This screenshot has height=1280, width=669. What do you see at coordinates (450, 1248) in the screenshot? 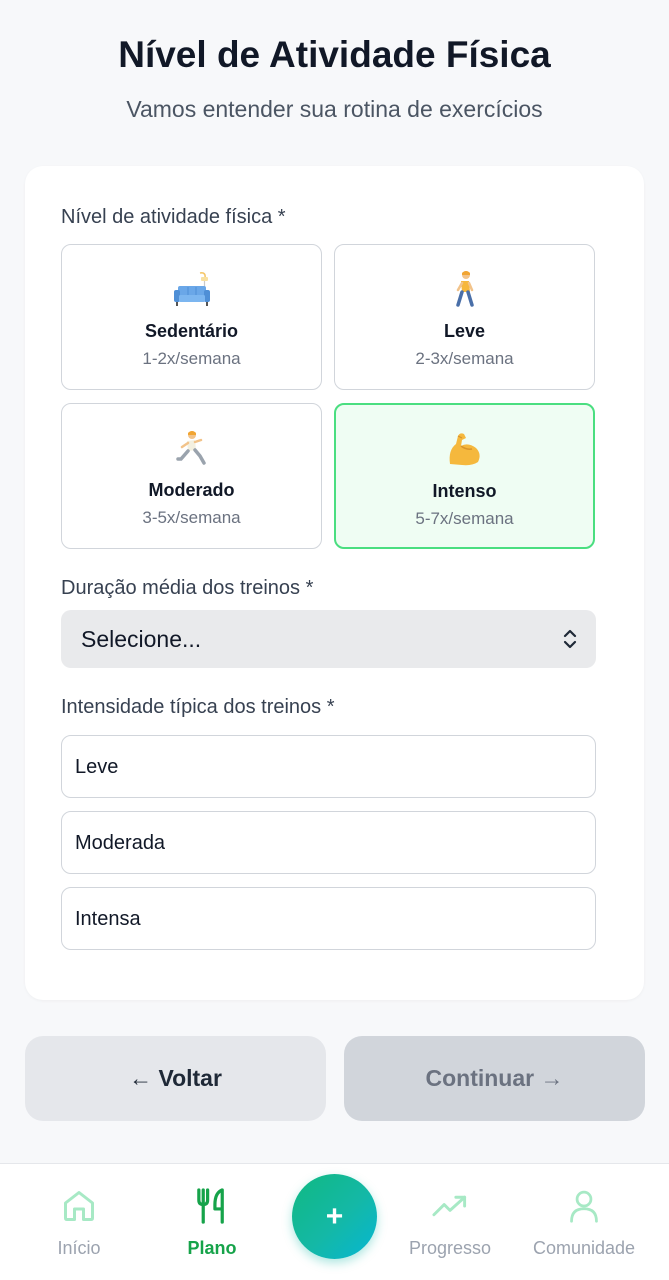
I see `nav-label: Progresso` at bounding box center [450, 1248].